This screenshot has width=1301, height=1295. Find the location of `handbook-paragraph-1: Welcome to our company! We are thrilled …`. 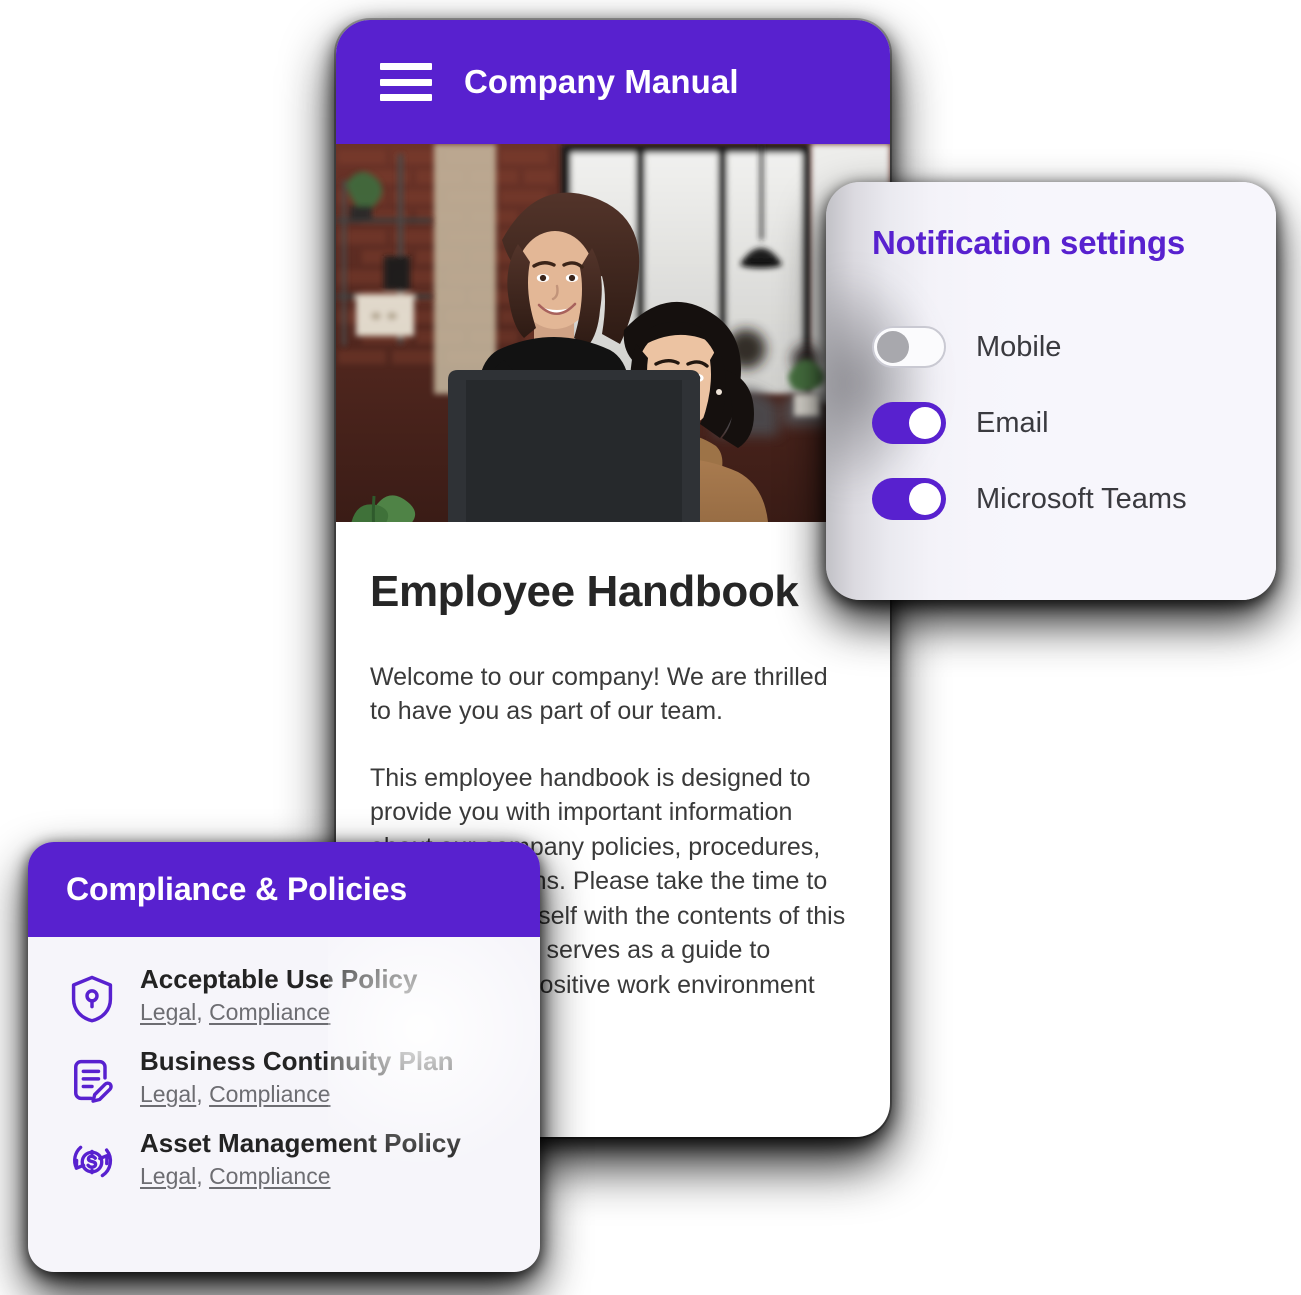

handbook-paragraph-1: Welcome to our company! We are thrilled … is located at coordinates (599, 694).